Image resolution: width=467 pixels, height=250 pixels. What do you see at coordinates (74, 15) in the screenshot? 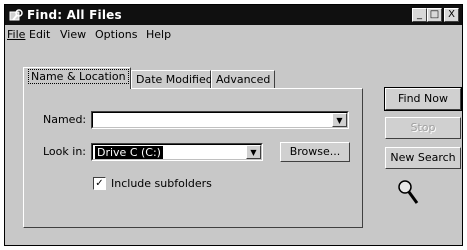
I see `window-title: Find: All Files` at bounding box center [74, 15].